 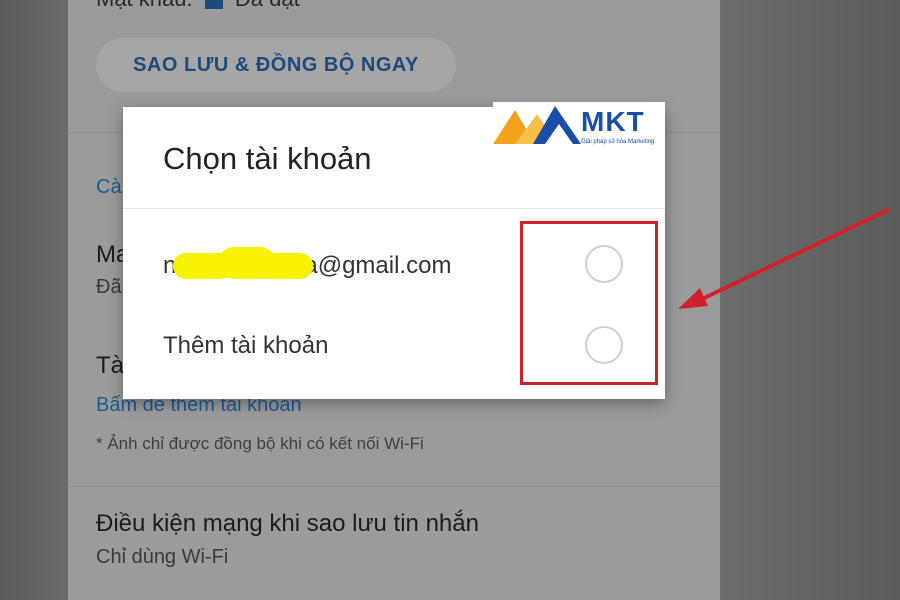 What do you see at coordinates (784, 258) in the screenshot?
I see `red-arrow-icon` at bounding box center [784, 258].